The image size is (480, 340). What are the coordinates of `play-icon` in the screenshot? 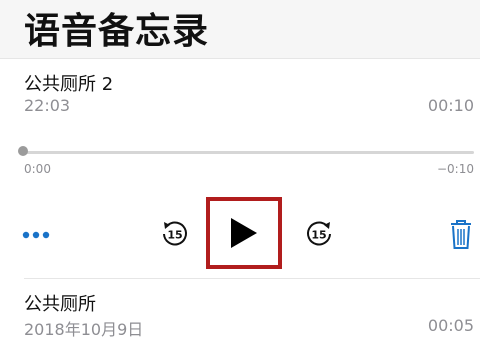 It's located at (244, 233).